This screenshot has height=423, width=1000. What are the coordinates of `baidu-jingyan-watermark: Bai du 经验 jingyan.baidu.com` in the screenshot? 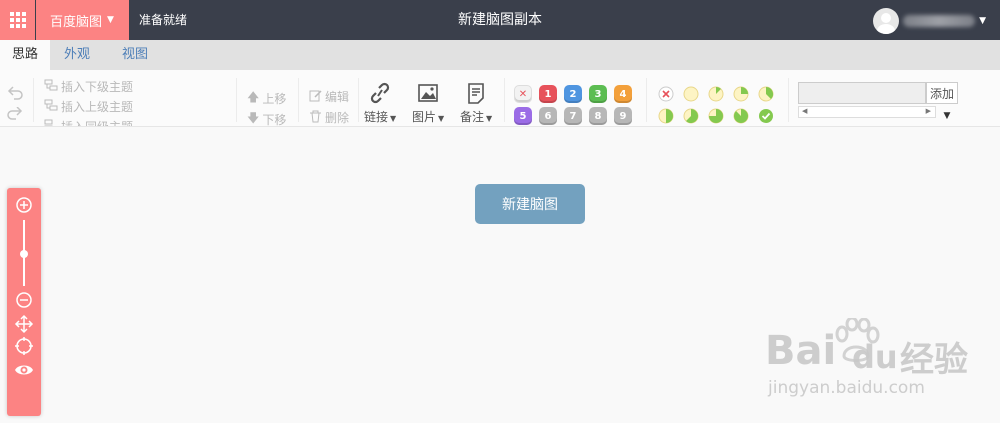 It's located at (875, 368).